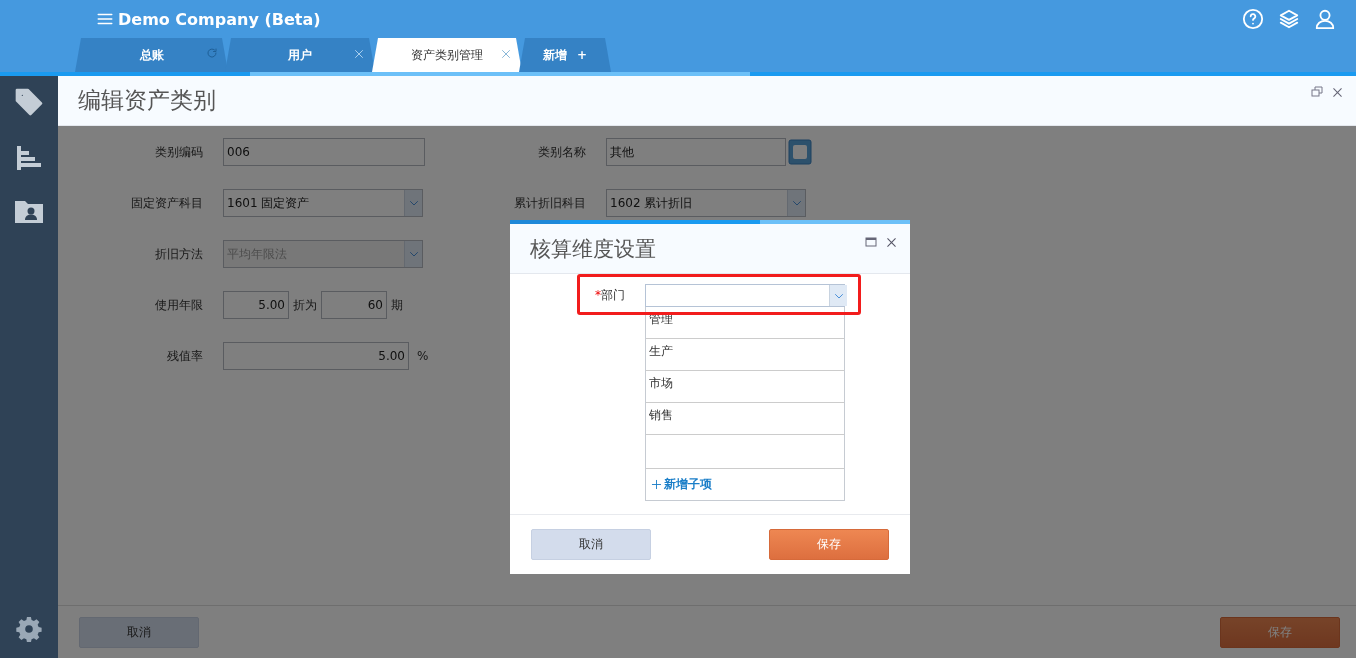  Describe the element at coordinates (447, 55) in the screenshot. I see `tab: 资产类别管理` at that location.